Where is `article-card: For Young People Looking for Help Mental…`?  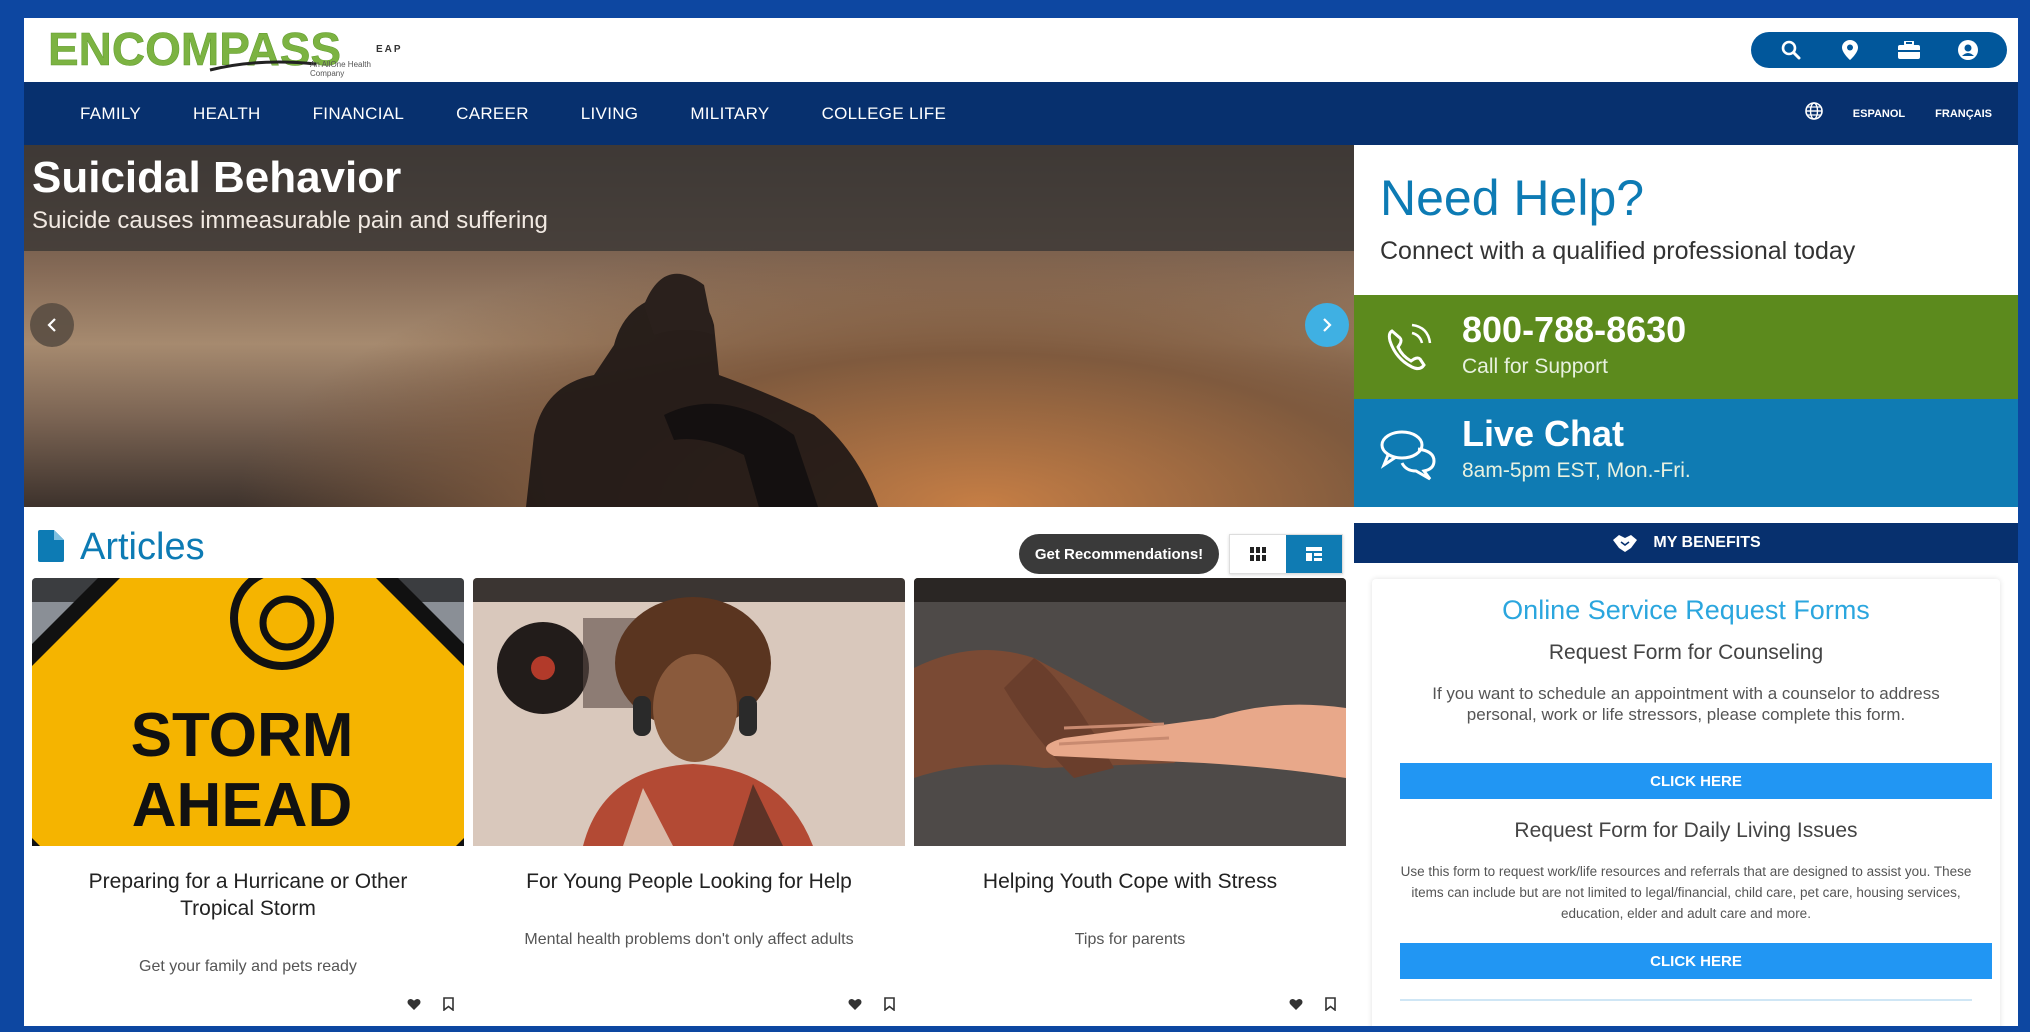 article-card: For Young People Looking for Help Mental… is located at coordinates (689, 802).